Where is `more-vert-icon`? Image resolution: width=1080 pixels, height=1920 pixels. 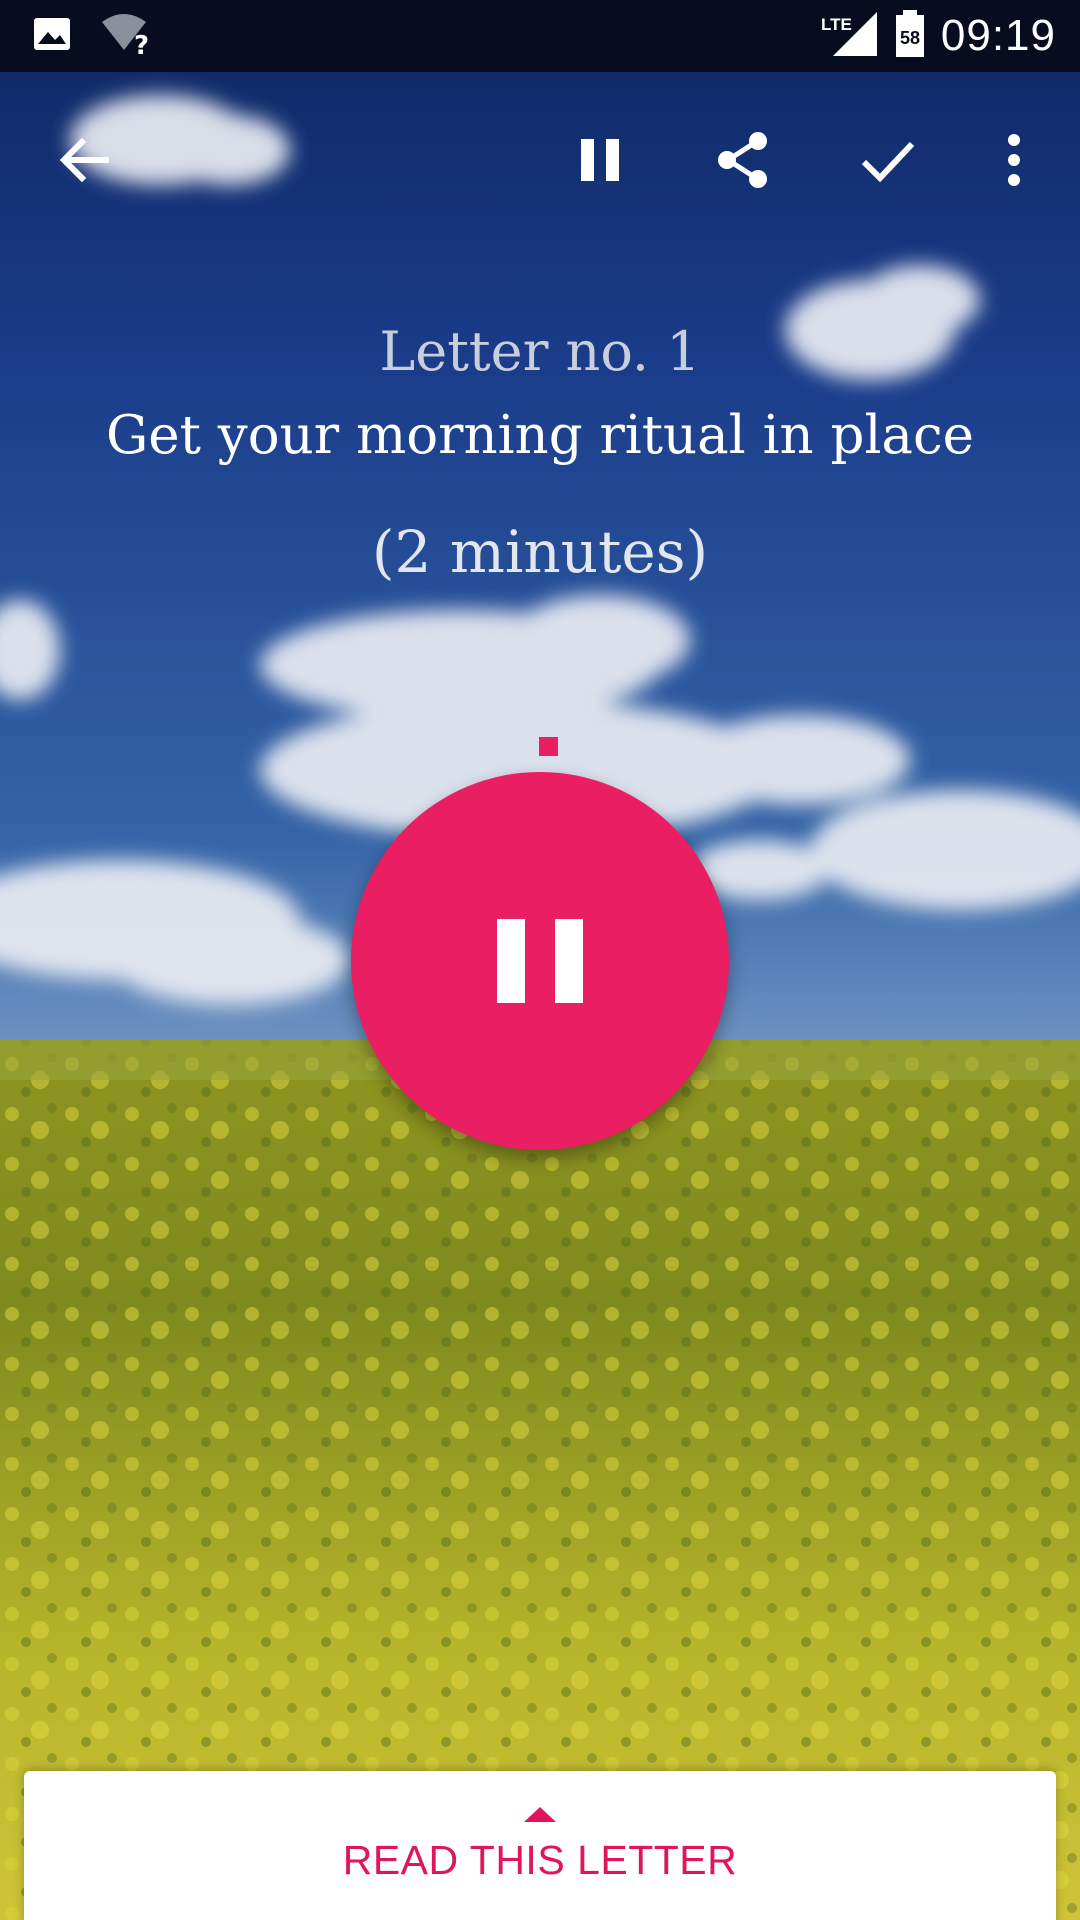
more-vert-icon is located at coordinates (1014, 160).